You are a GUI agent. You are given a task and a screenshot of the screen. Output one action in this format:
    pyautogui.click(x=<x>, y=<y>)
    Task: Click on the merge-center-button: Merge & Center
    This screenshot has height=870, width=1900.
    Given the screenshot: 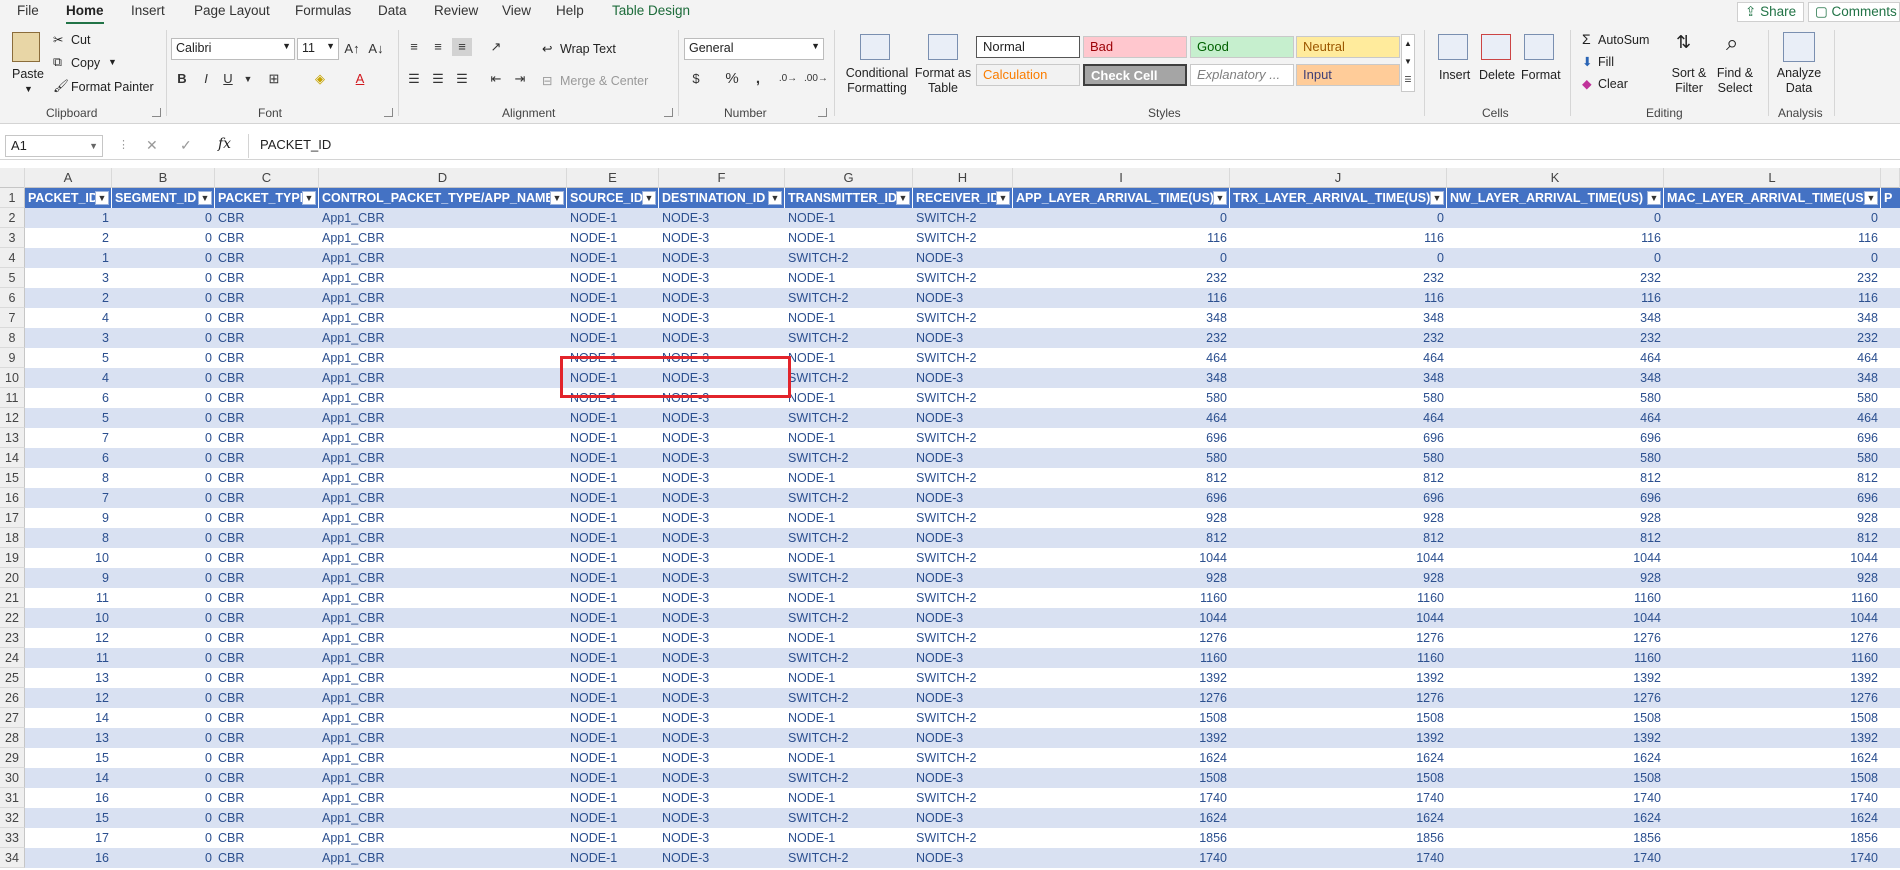 What is the action you would take?
    pyautogui.click(x=604, y=81)
    